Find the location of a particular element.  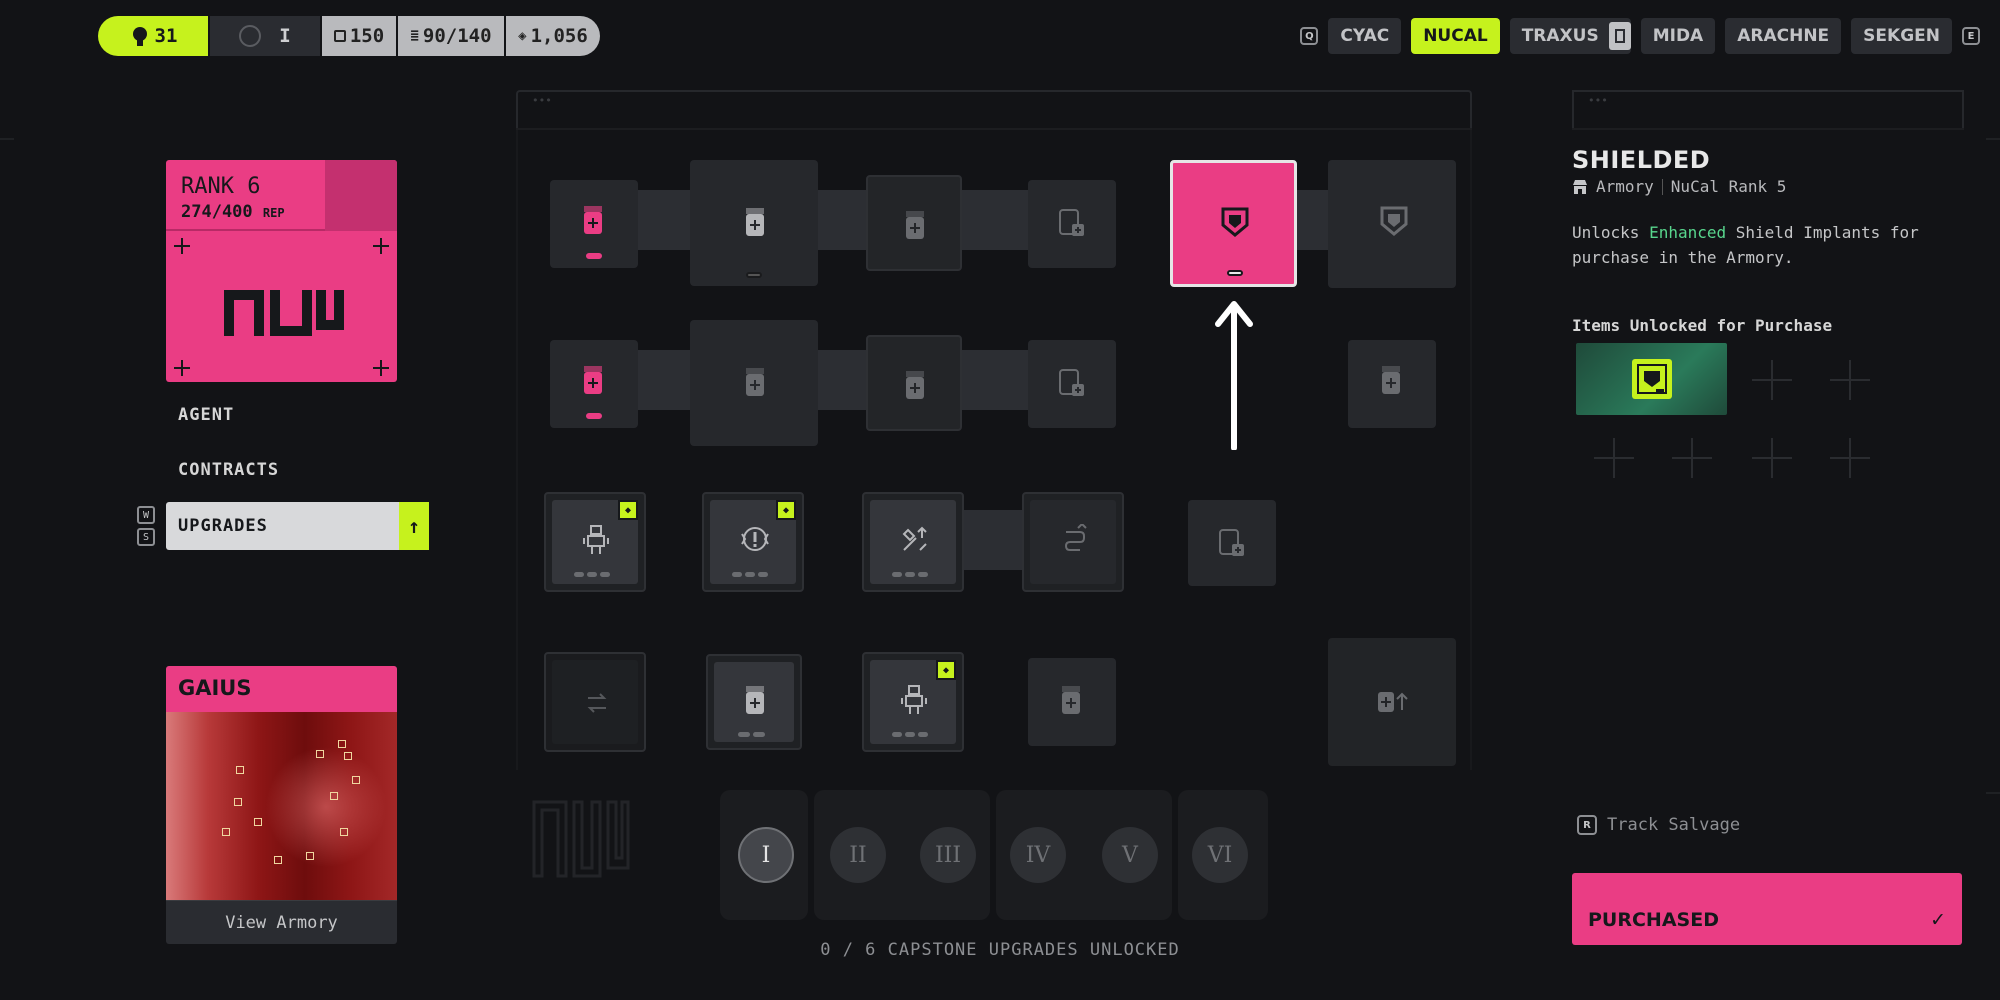

rank-rep: 274/400 REP is located at coordinates (233, 212).